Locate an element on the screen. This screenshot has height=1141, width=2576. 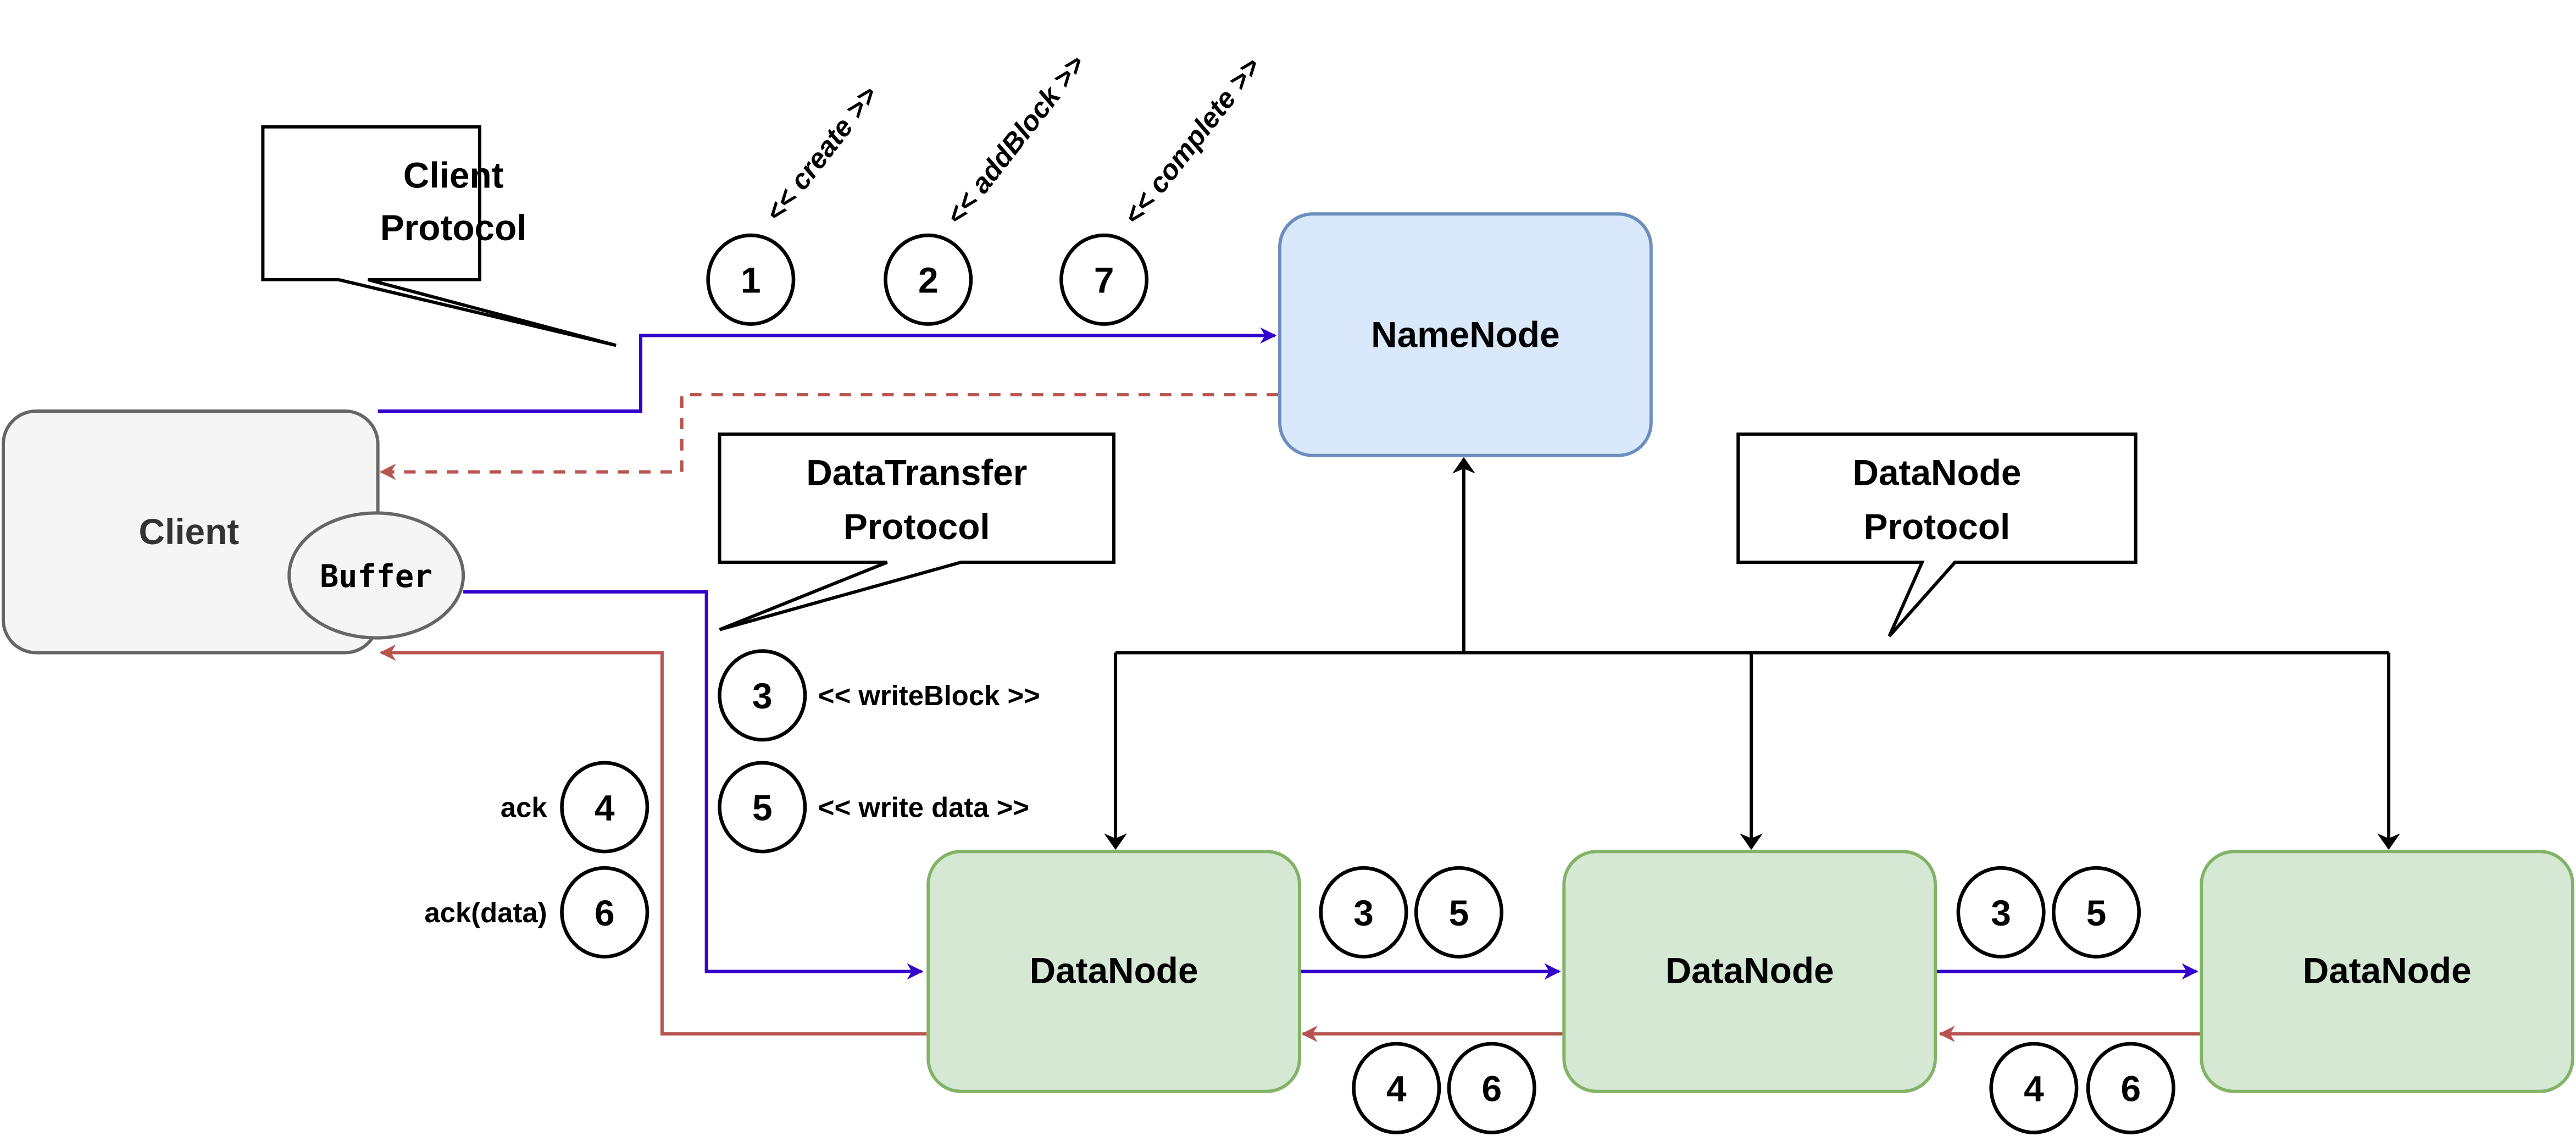
step-label: << create >> is located at coordinates (821, 154).